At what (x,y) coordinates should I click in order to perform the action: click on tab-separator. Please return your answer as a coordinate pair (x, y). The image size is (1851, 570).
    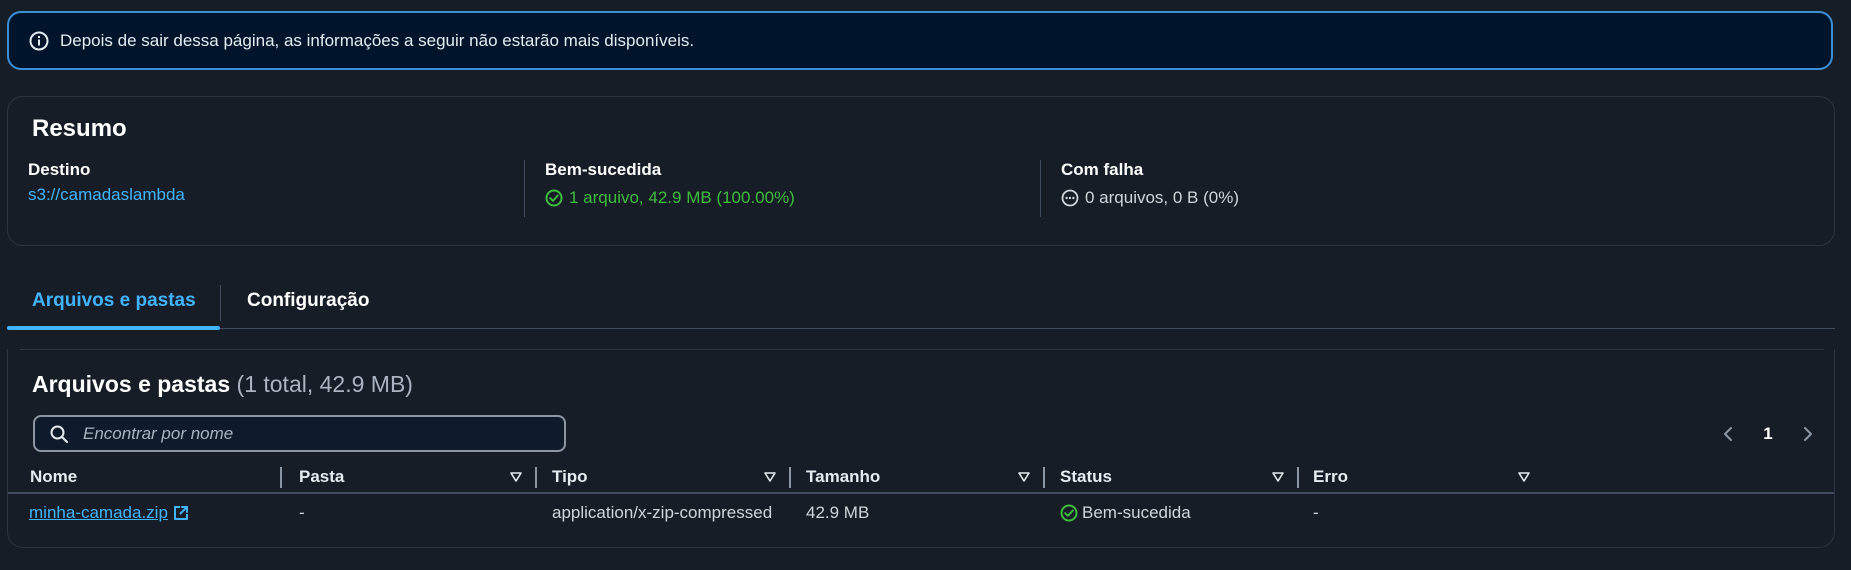
    Looking at the image, I should click on (220, 303).